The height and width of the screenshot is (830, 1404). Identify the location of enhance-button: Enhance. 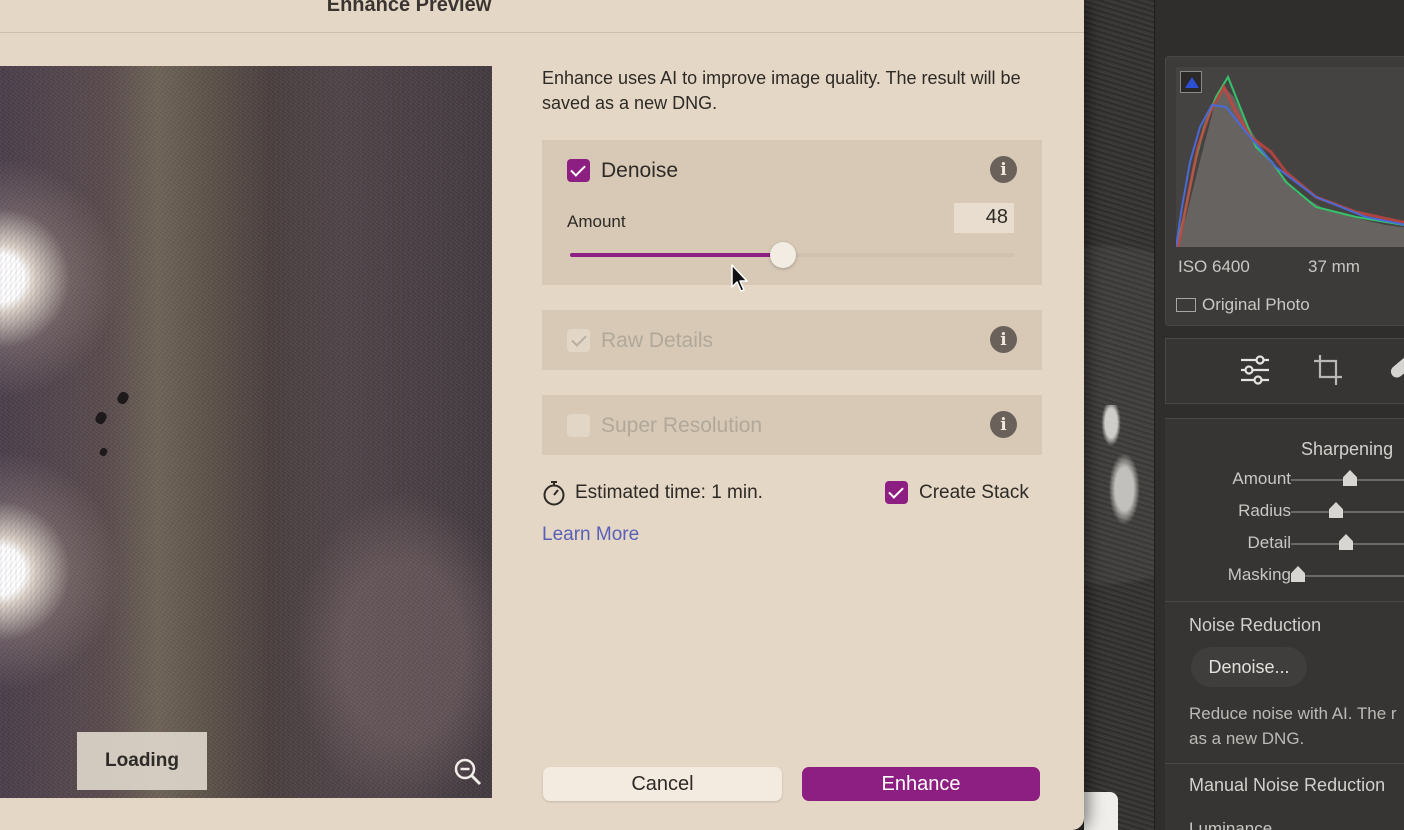
(921, 784).